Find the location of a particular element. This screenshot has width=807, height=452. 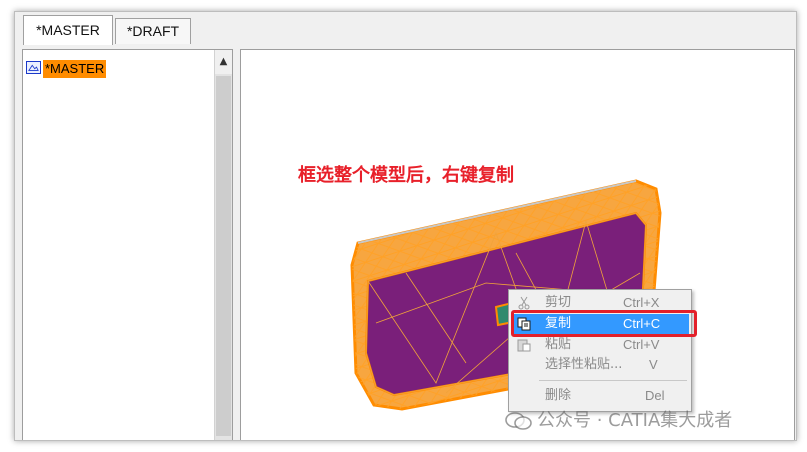

tree-scrollbar: ▲ is located at coordinates (223, 245).